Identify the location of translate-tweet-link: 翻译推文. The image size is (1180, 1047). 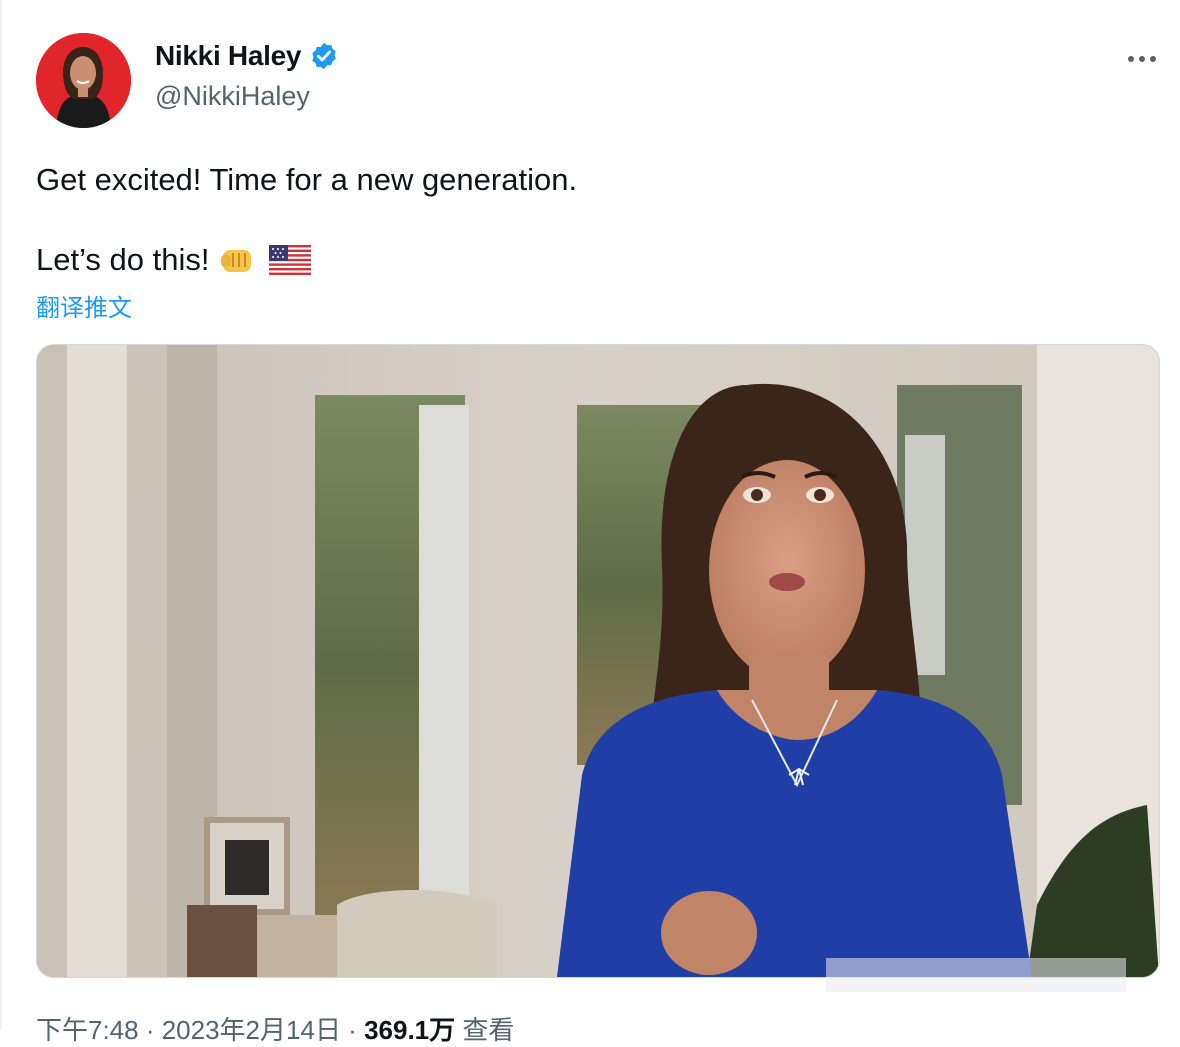
(84, 305).